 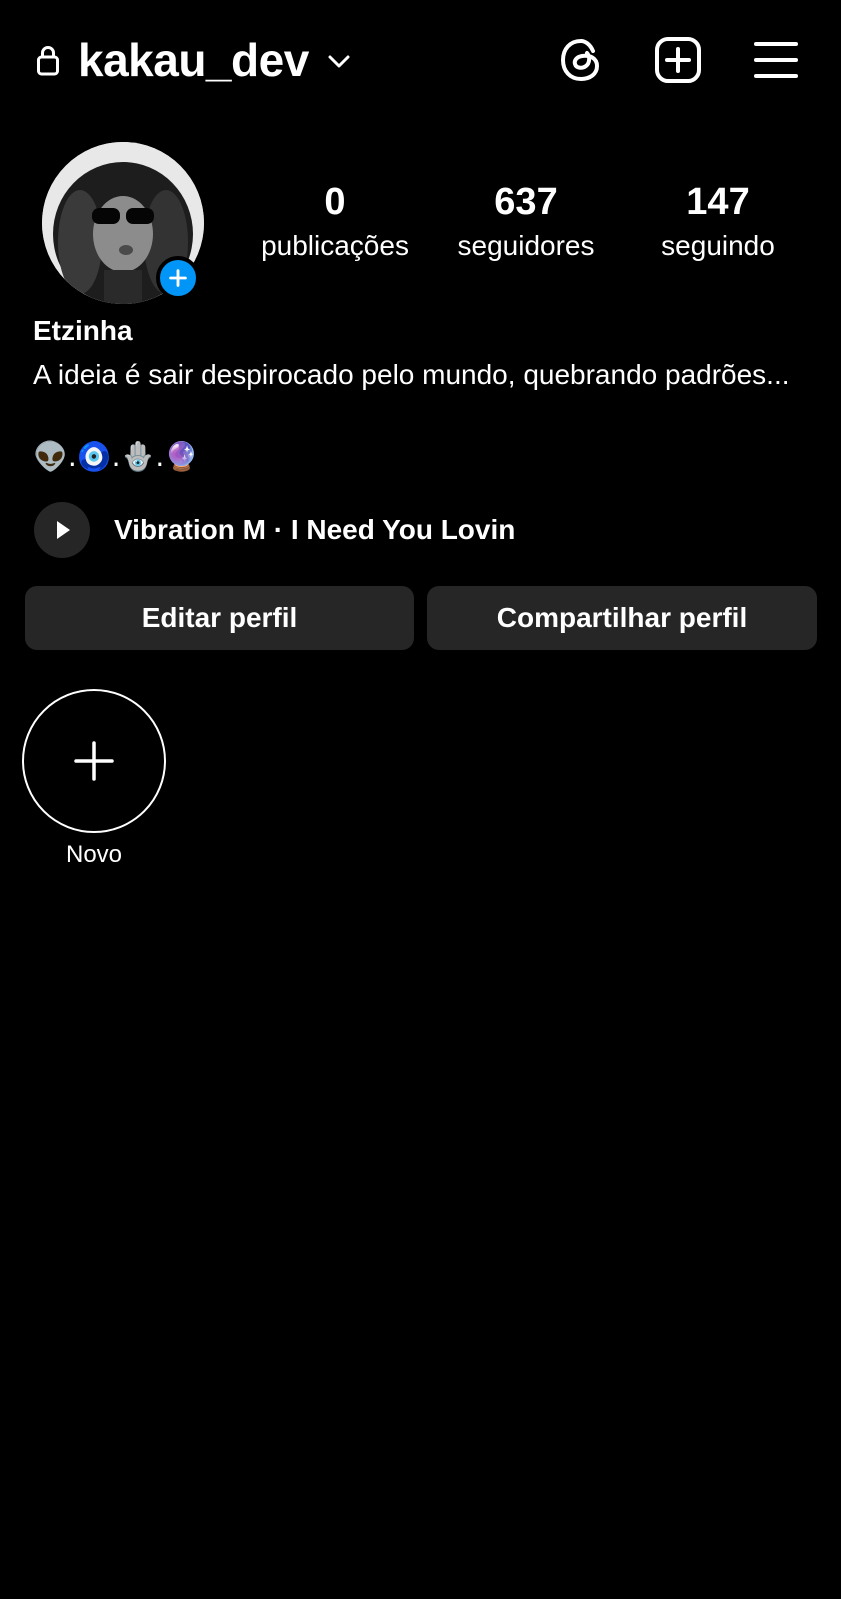 I want to click on lock-icon, so click(x=48, y=61).